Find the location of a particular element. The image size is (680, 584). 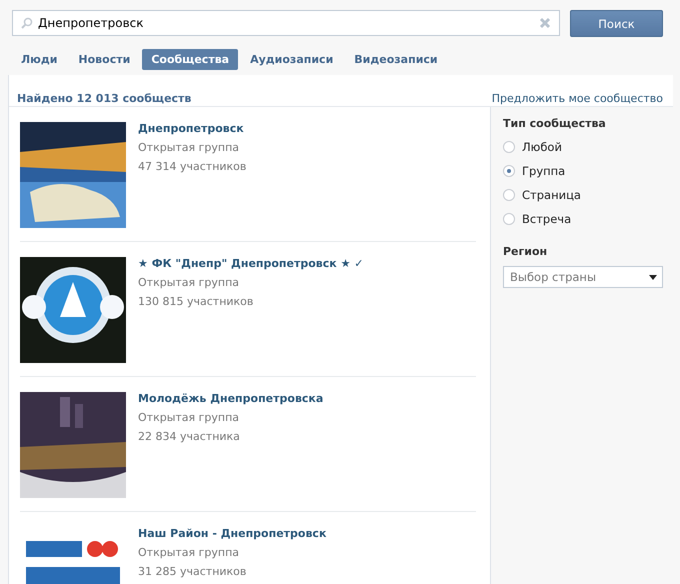

community-title: Наш Район - Днепропетровск is located at coordinates (232, 533).